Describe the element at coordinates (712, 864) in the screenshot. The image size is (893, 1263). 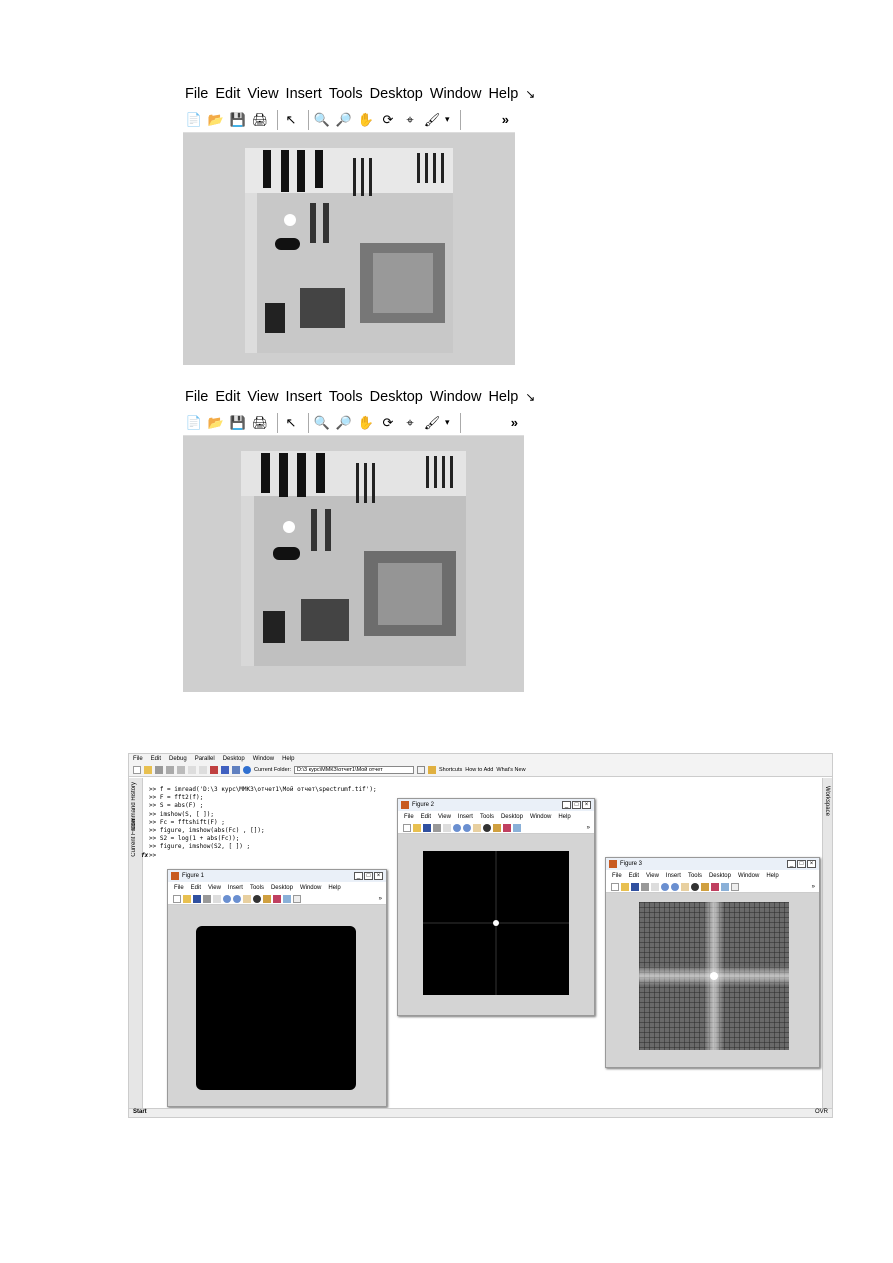
I see `figure-title-bar: Figure 3 _ □ ×` at that location.